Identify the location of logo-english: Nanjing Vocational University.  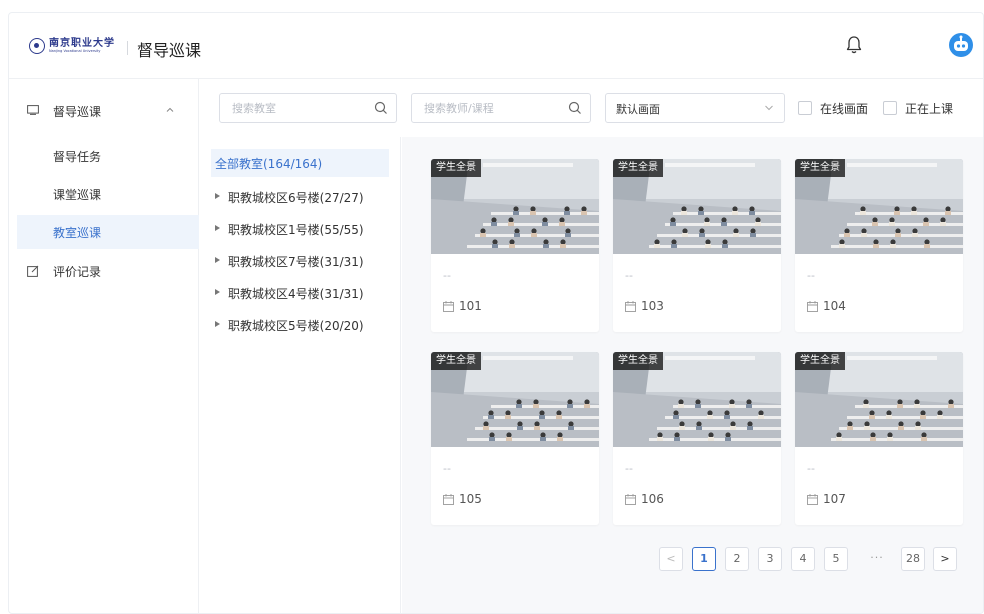
(75, 50).